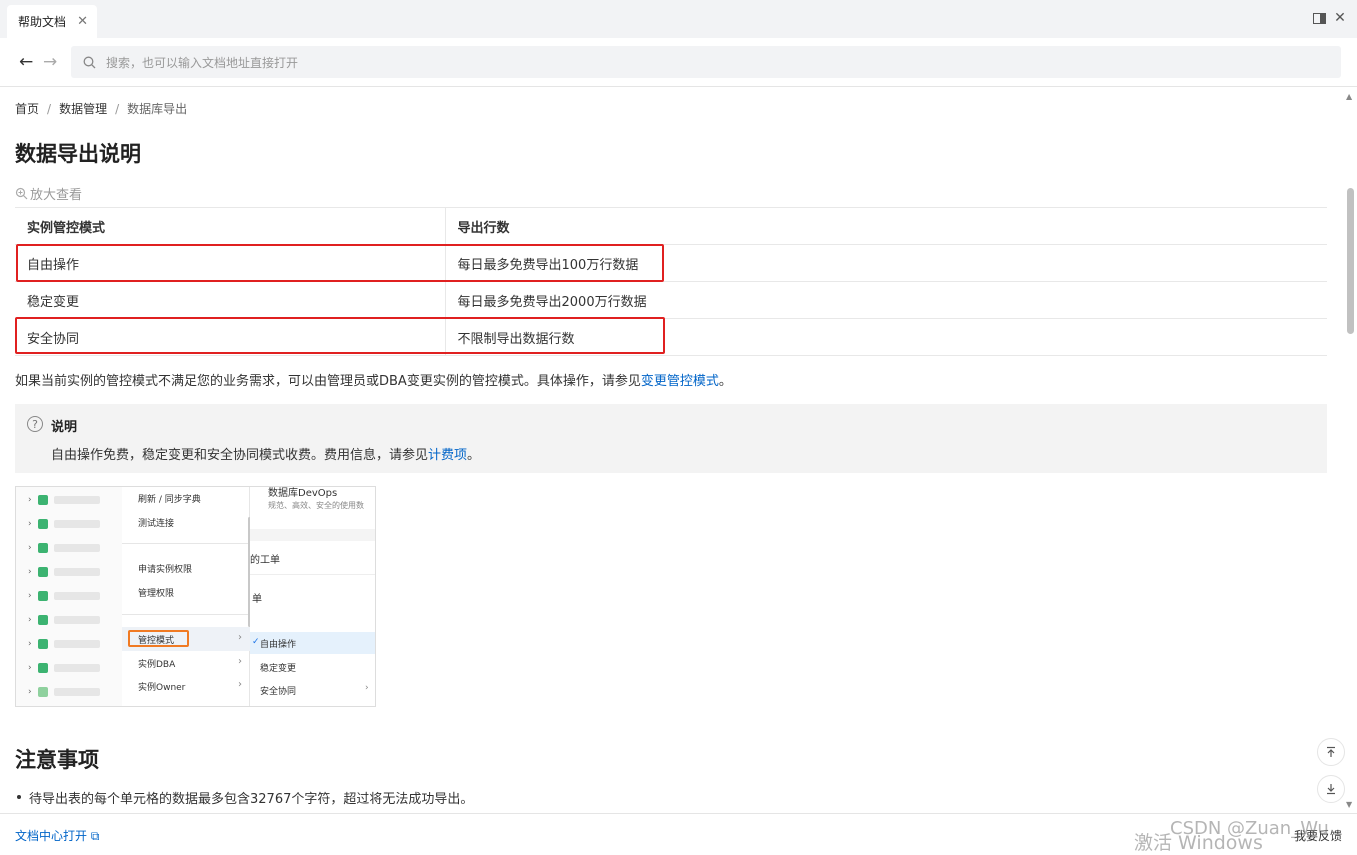  Describe the element at coordinates (340, 335) in the screenshot. I see `highlight-box-security-collab` at that location.